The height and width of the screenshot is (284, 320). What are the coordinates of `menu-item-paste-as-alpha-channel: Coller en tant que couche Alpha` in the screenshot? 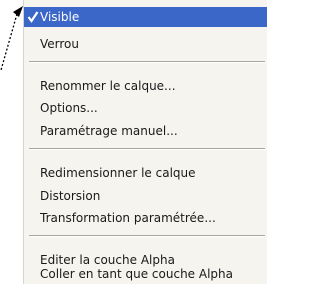 It's located at (145, 274).